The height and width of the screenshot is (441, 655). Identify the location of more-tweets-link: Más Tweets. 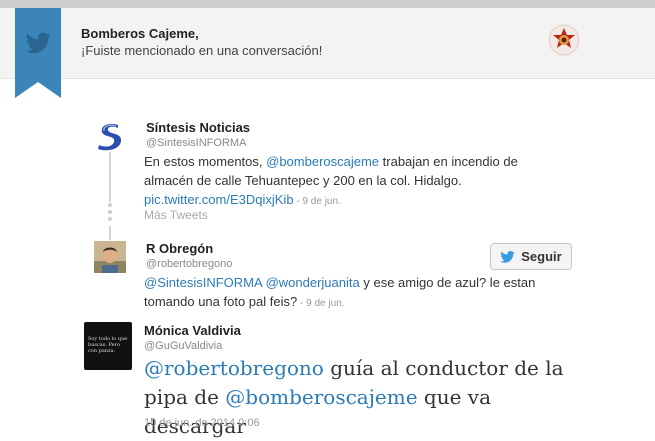
(176, 215).